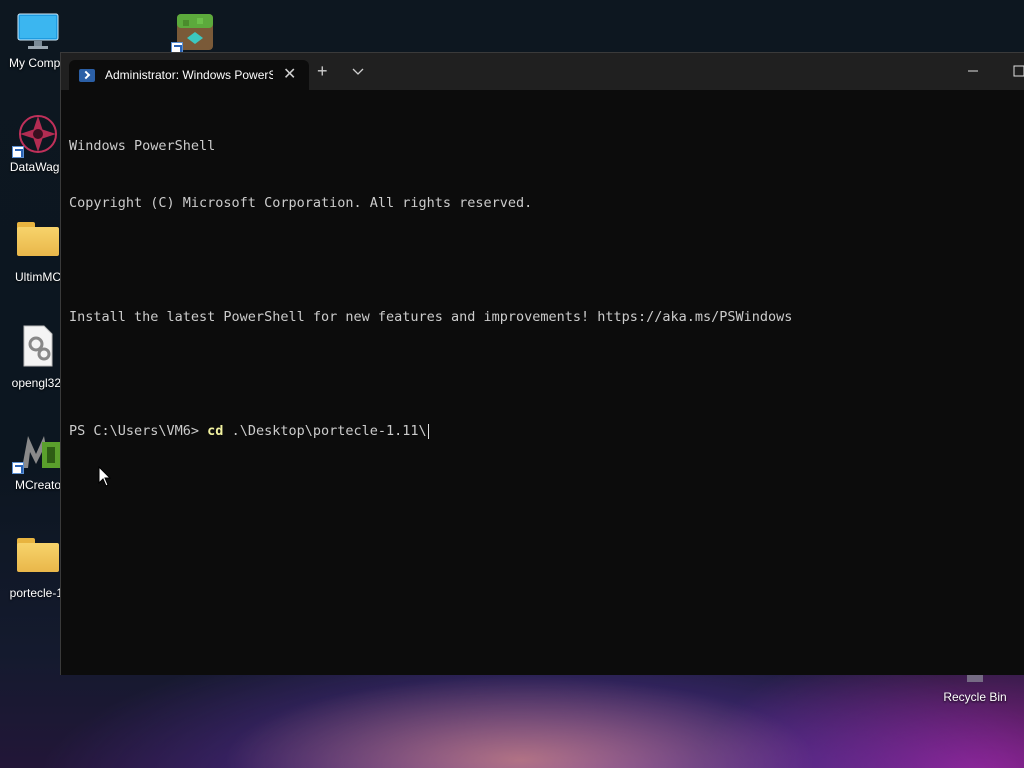 The width and height of the screenshot is (1024, 768). I want to click on tab-powershell: Administrator: Windows PowerShell ✕, so click(189, 75).